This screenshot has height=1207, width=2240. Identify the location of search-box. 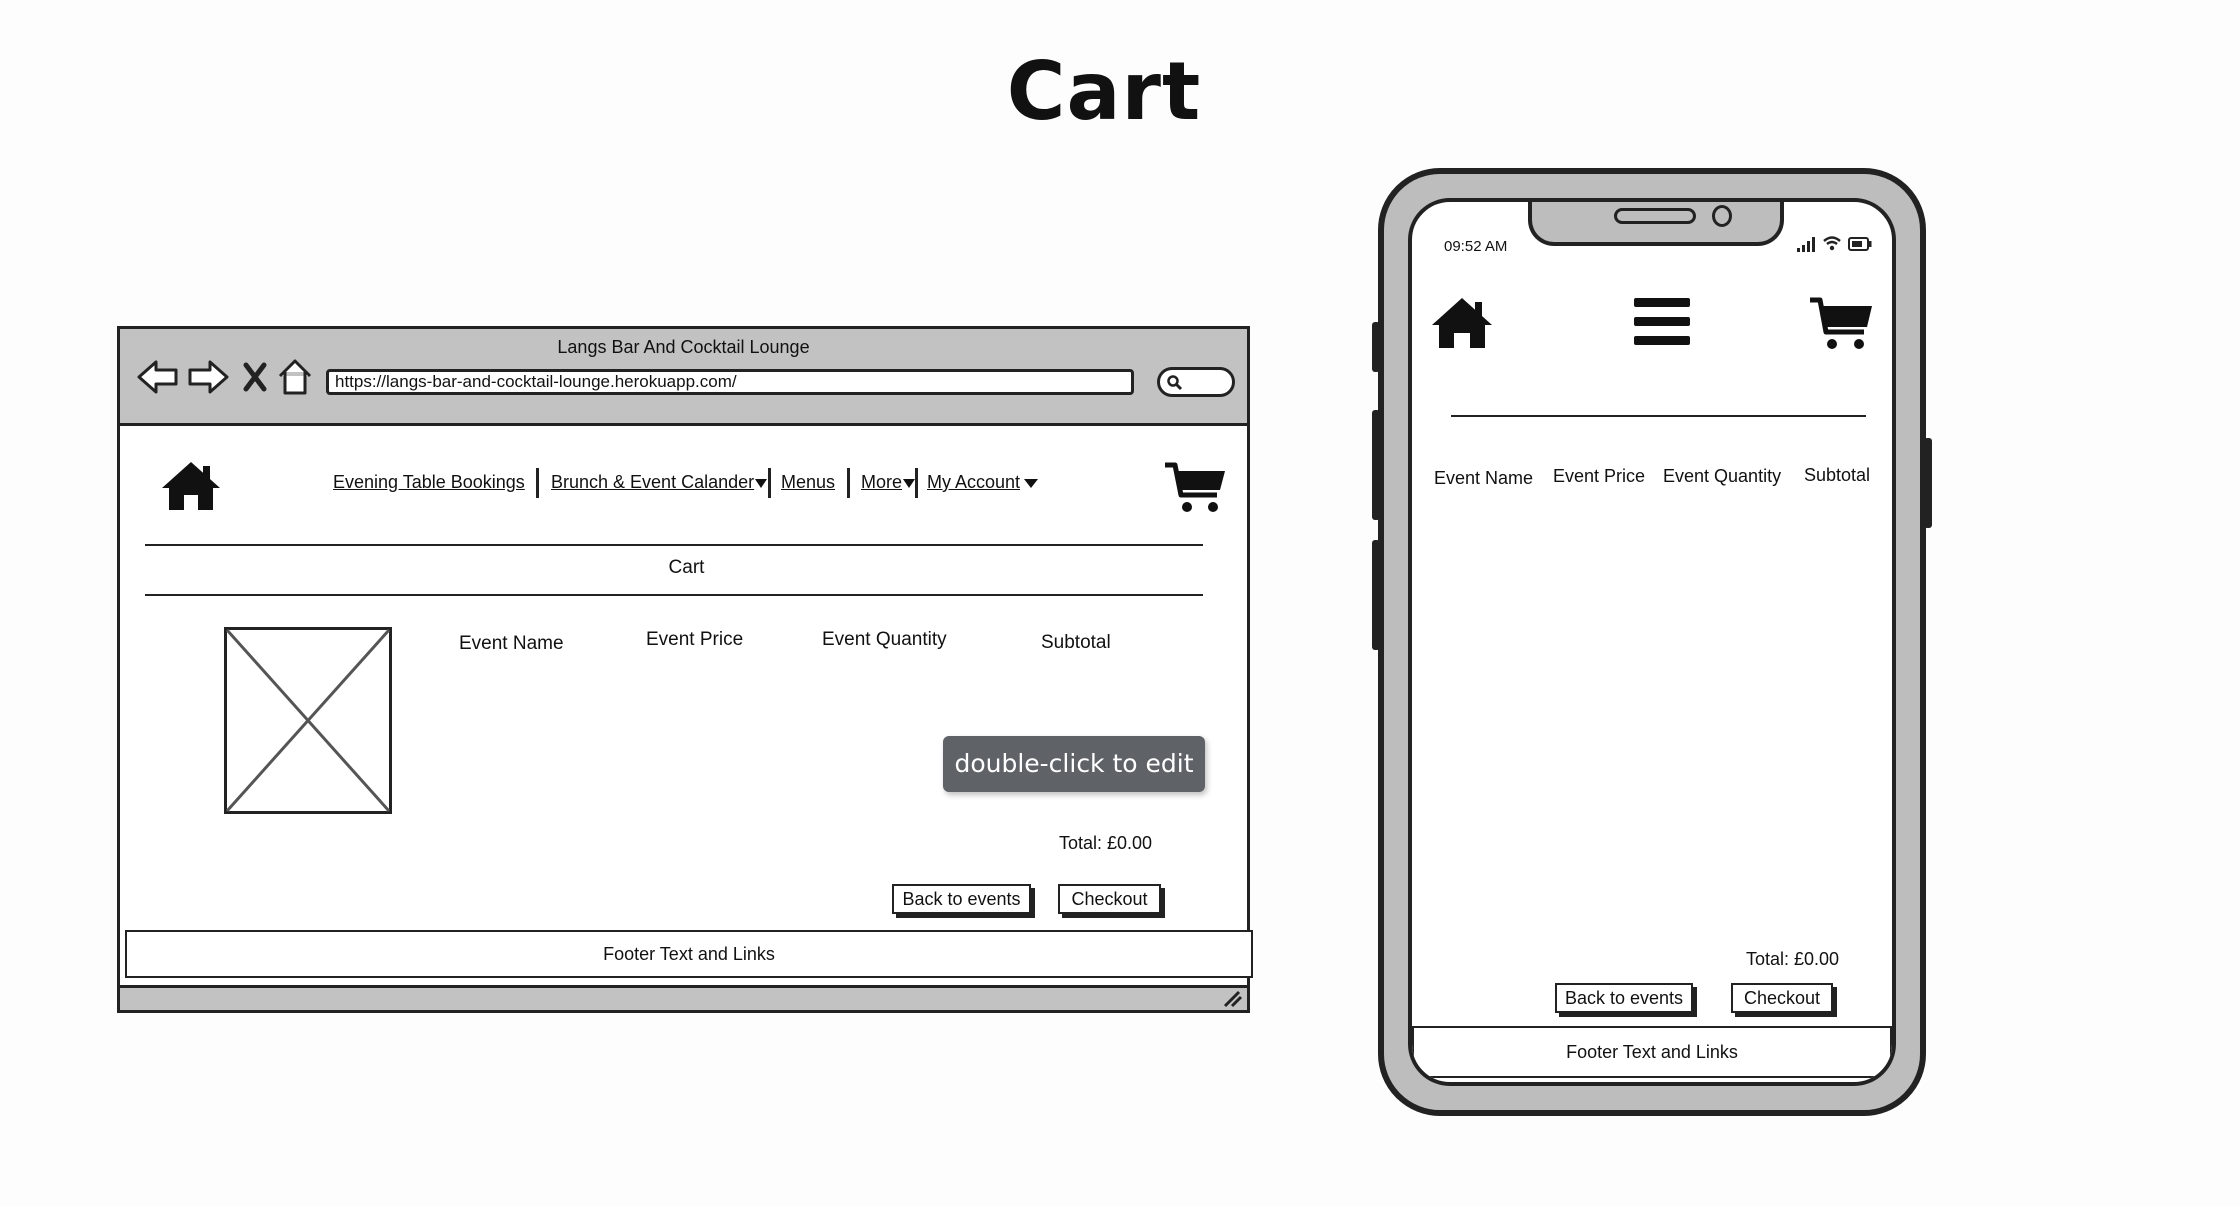
(1196, 382).